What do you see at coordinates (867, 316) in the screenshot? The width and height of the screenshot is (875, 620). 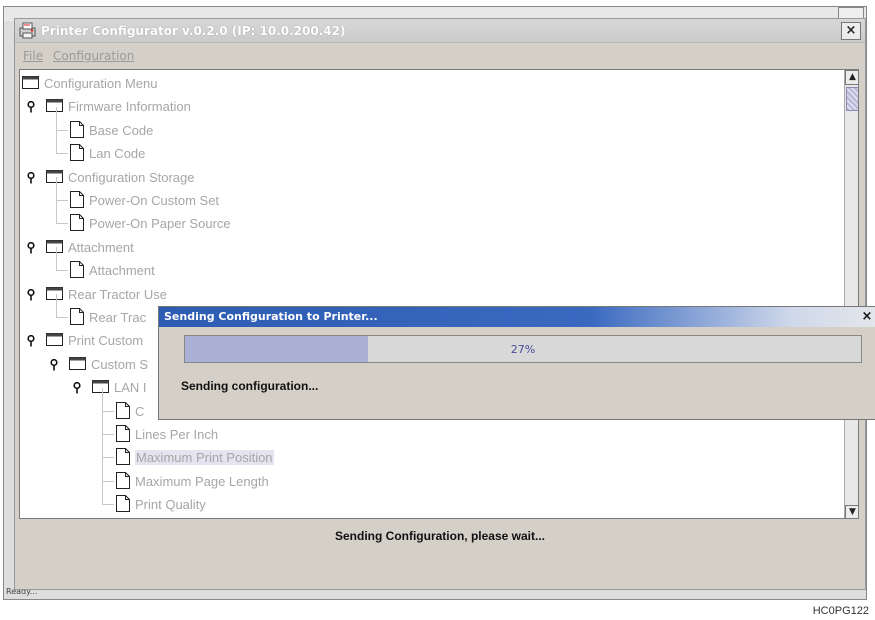 I see `dialog-close-button: ×` at bounding box center [867, 316].